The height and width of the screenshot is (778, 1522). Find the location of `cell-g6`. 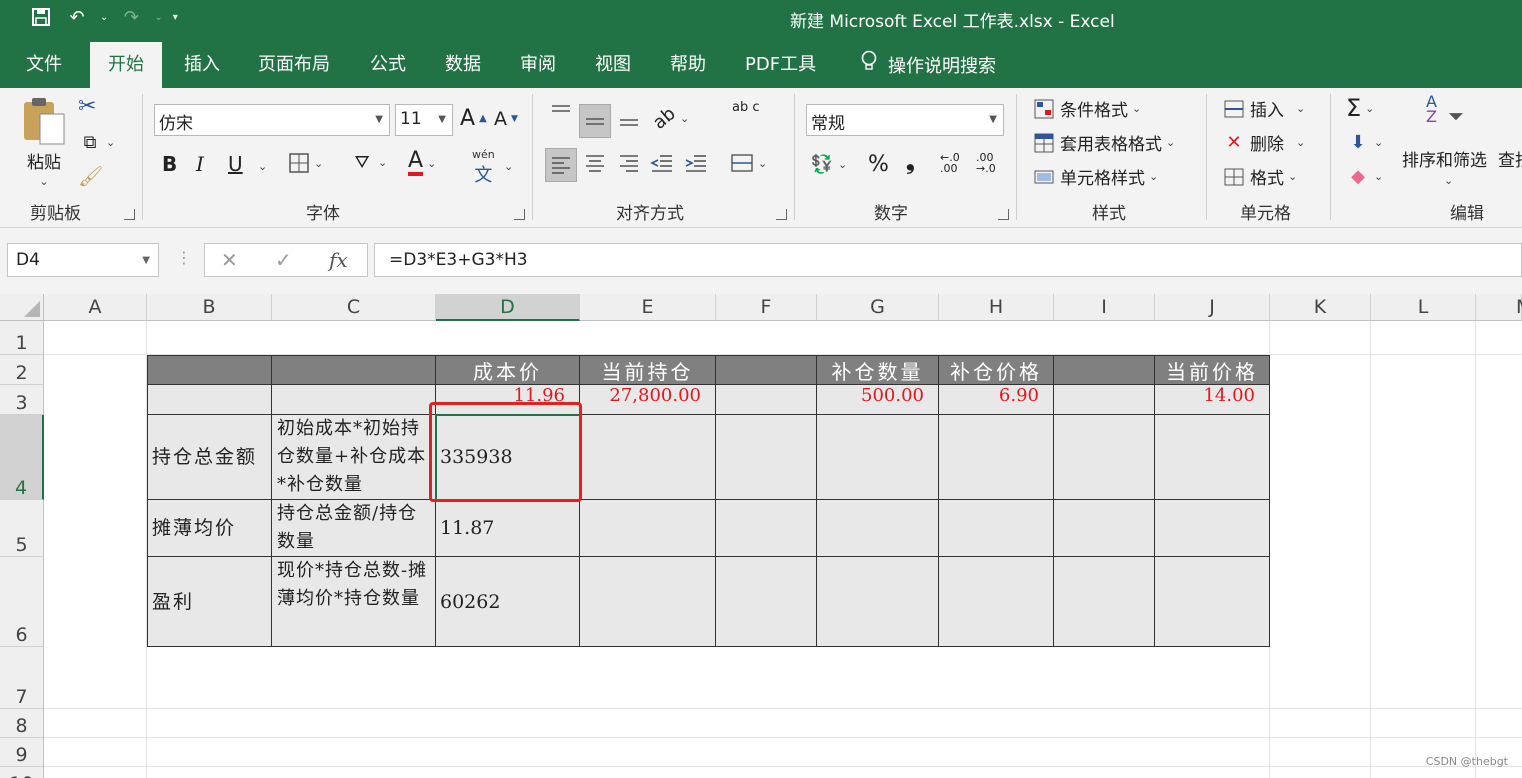

cell-g6 is located at coordinates (878, 602).